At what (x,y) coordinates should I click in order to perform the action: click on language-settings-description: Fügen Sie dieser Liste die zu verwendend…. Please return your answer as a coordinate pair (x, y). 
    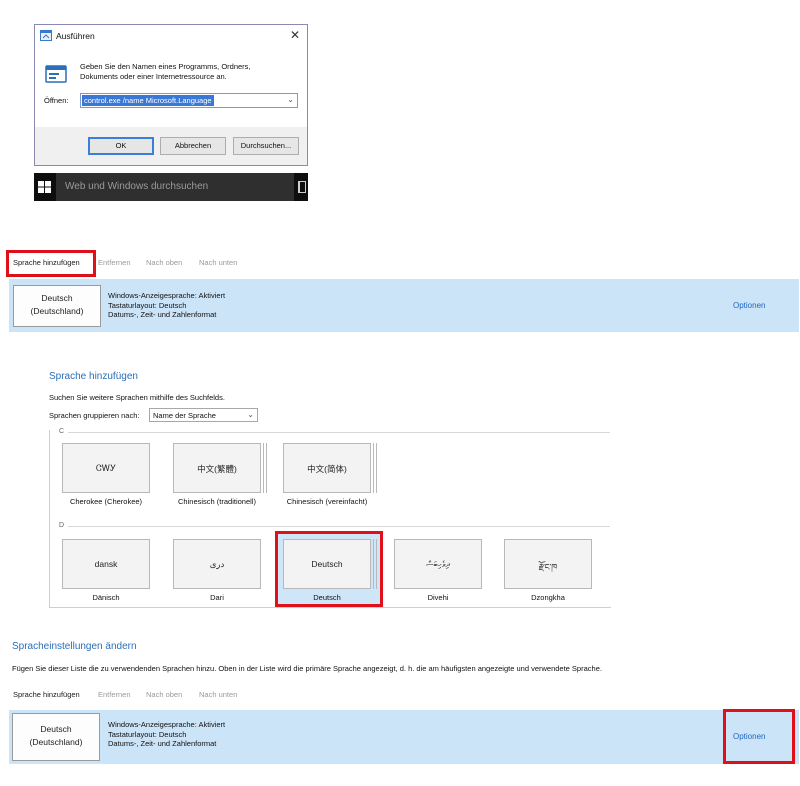
    Looking at the image, I should click on (307, 668).